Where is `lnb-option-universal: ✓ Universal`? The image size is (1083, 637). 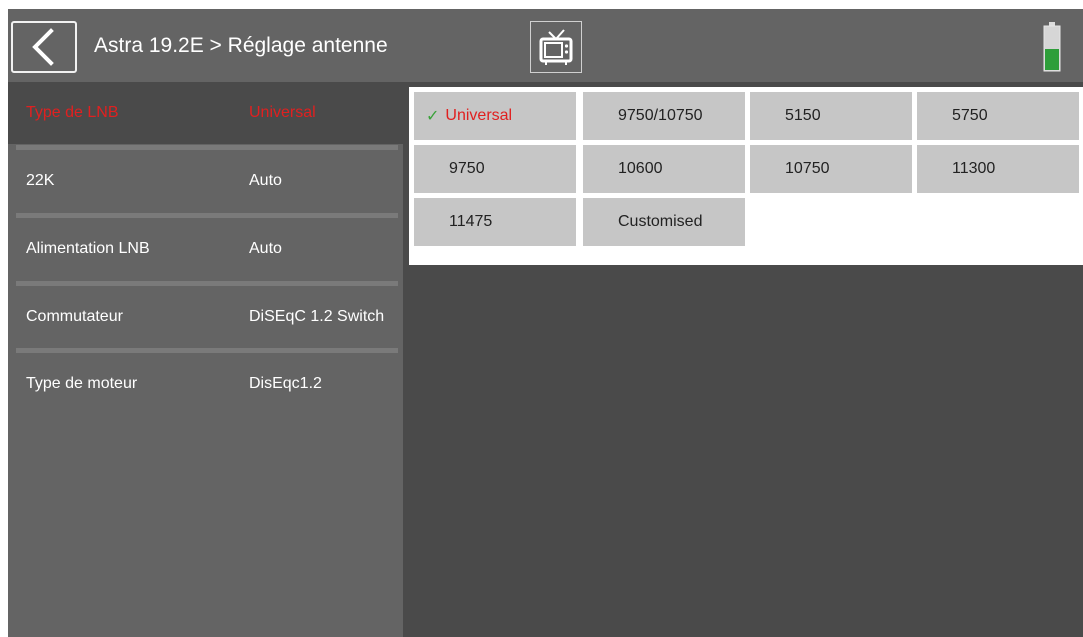 lnb-option-universal: ✓ Universal is located at coordinates (495, 116).